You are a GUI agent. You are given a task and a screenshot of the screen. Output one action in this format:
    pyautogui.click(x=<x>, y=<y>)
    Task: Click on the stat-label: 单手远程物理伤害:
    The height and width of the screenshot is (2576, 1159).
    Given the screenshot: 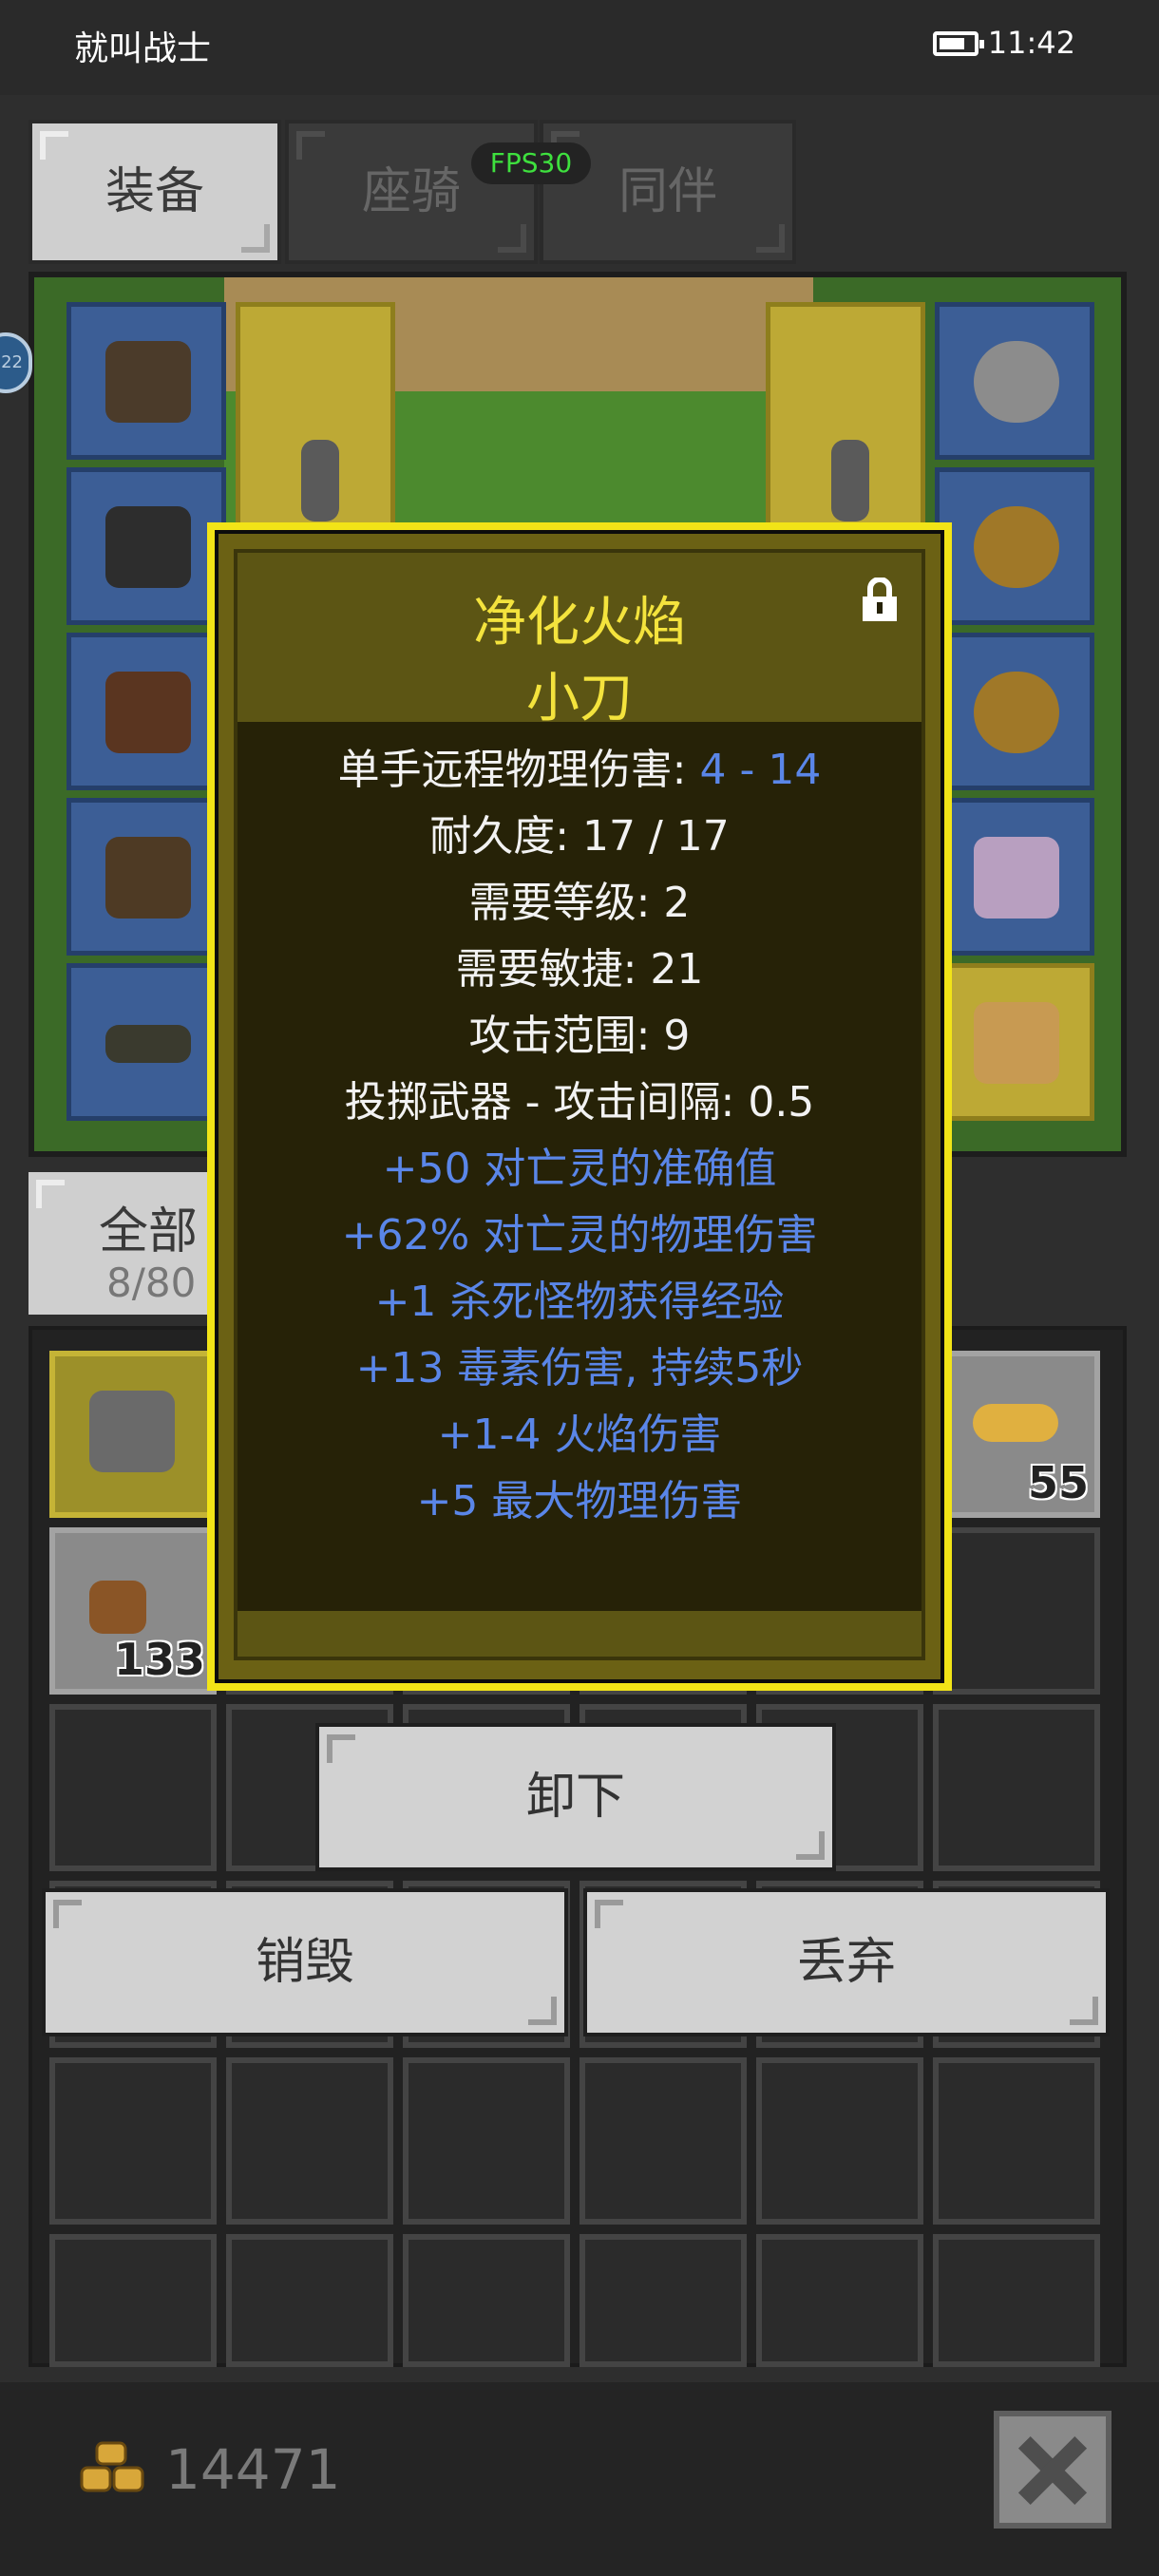 What is the action you would take?
    pyautogui.click(x=518, y=770)
    